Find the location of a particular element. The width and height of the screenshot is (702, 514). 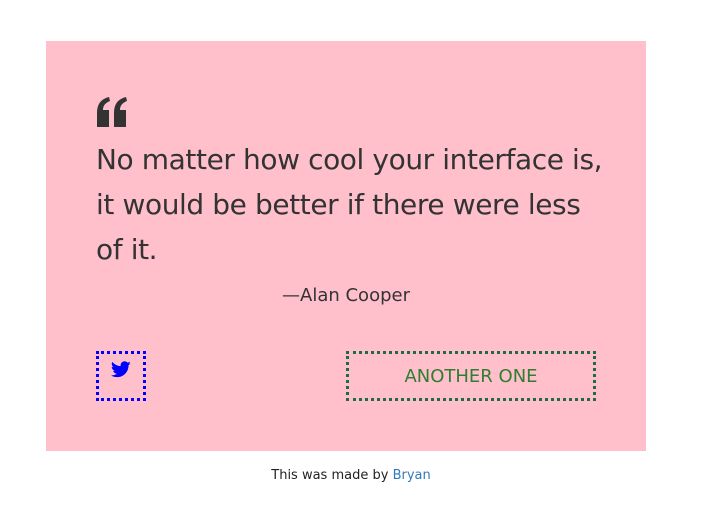

quote-left-icon is located at coordinates (112, 112).